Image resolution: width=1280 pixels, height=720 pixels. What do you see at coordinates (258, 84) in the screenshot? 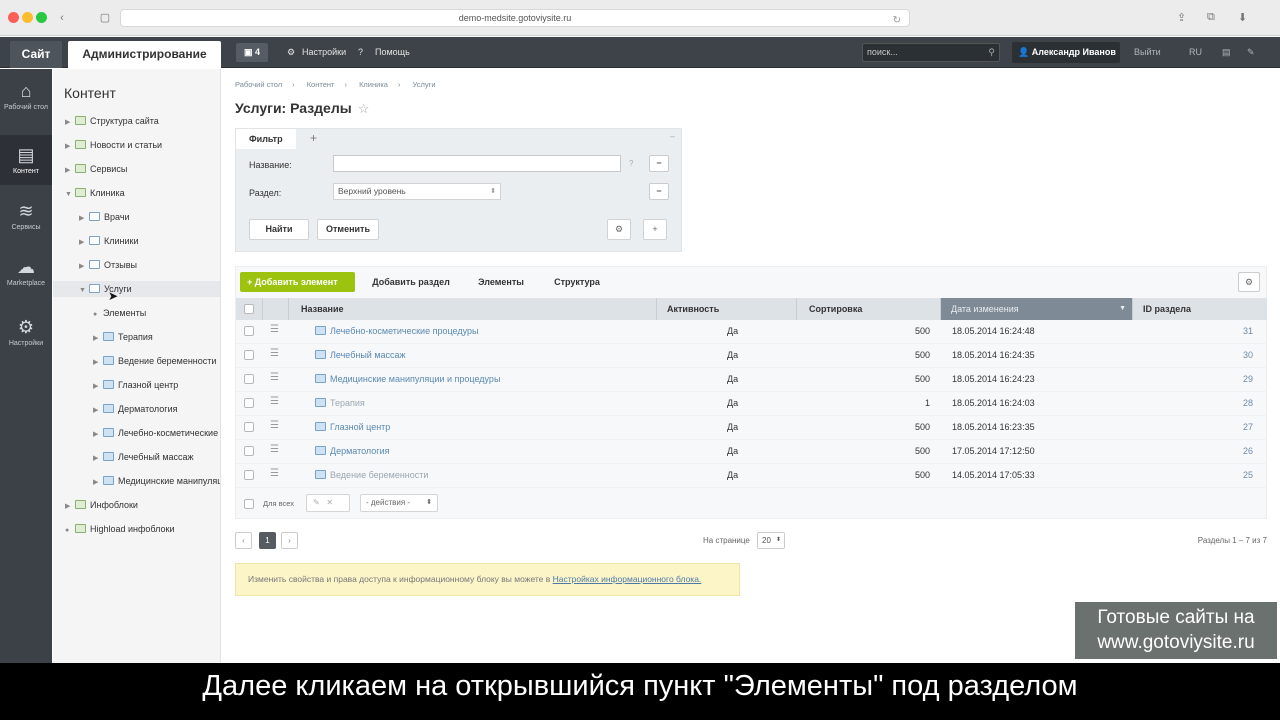
I see `breadcrumb-item: Рабочий стол` at bounding box center [258, 84].